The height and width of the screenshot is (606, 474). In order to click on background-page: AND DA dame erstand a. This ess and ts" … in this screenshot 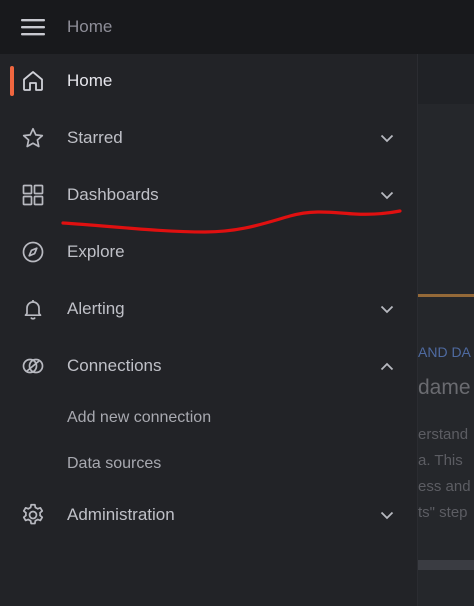, I will do `click(445, 330)`.